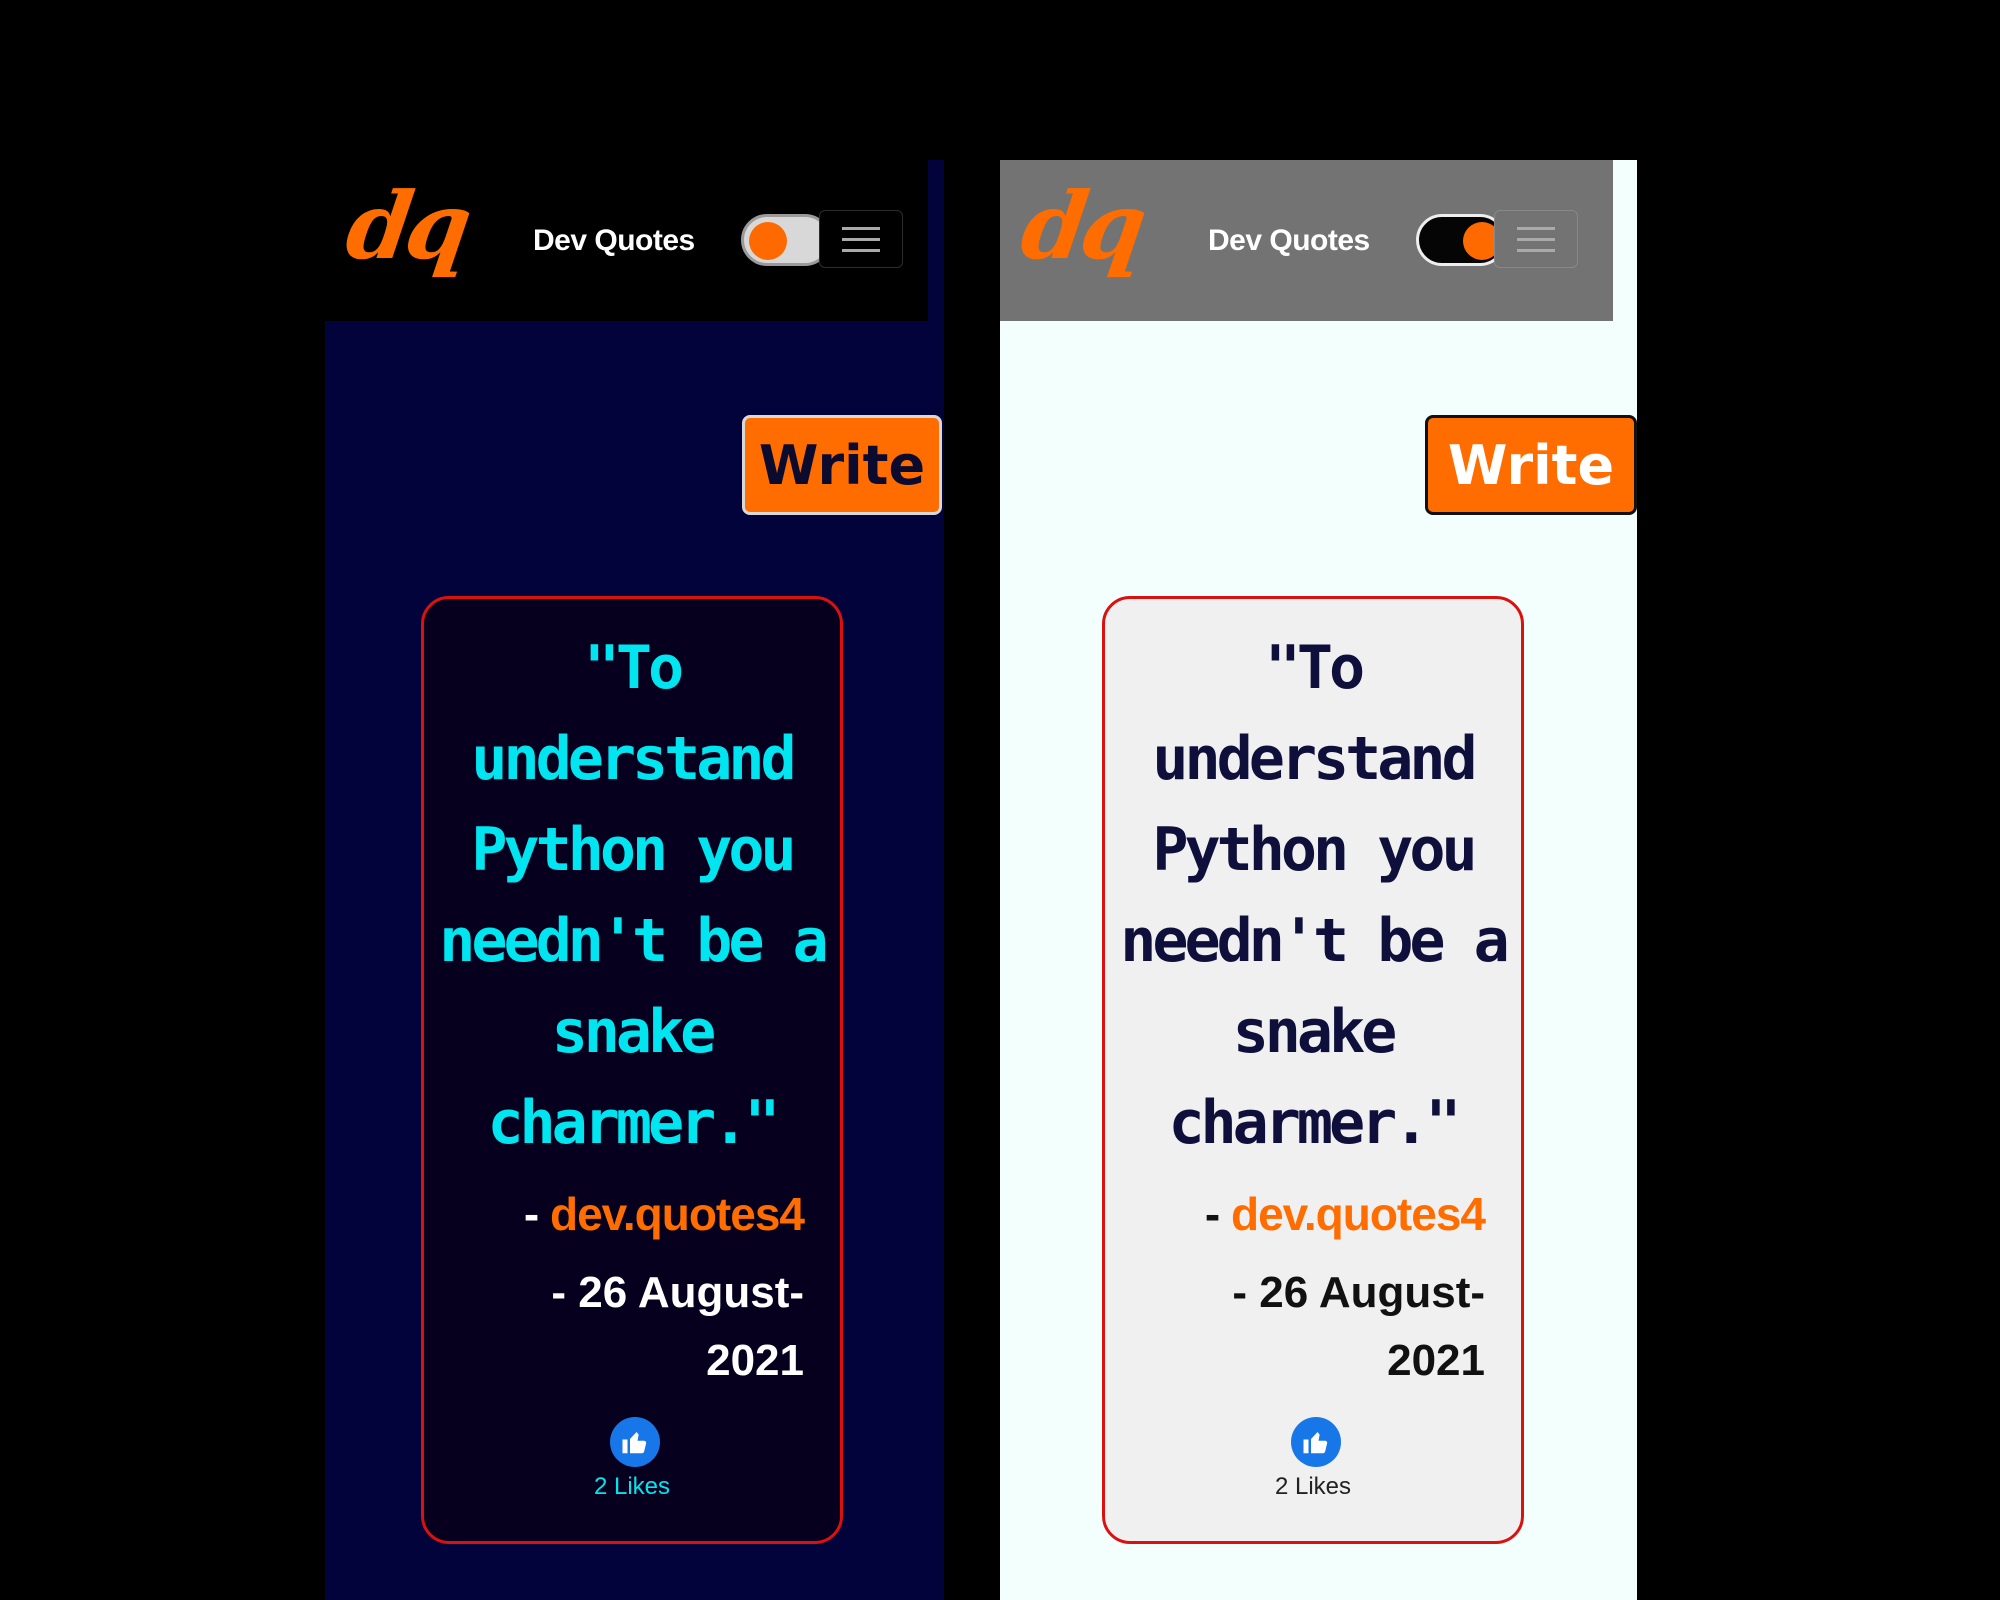  What do you see at coordinates (768, 241) in the screenshot?
I see `toggle-knob` at bounding box center [768, 241].